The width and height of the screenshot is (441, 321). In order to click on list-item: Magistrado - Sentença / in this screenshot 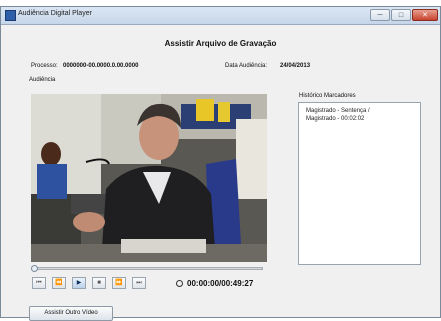, I will do `click(338, 111)`.